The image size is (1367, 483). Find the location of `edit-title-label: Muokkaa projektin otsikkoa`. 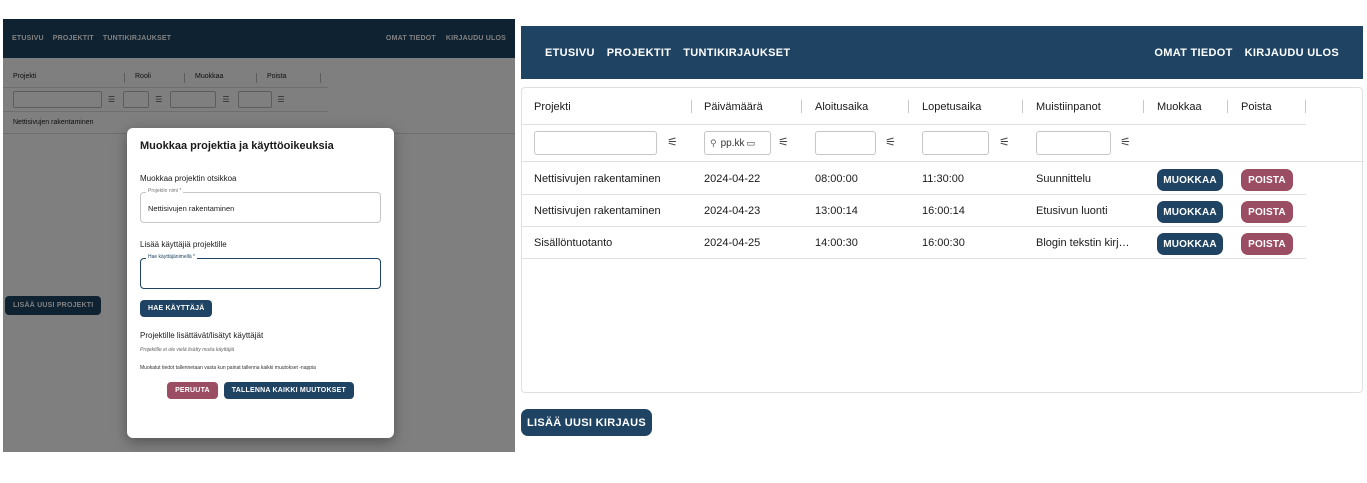

edit-title-label: Muokkaa projektin otsikkoa is located at coordinates (188, 178).